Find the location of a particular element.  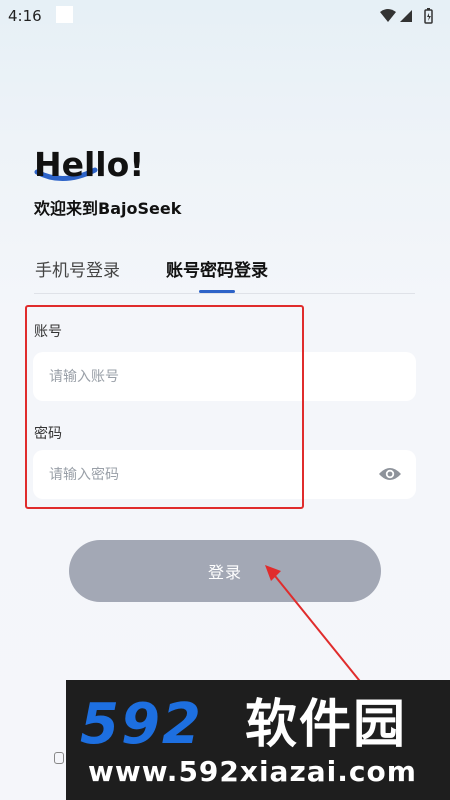

status-icons is located at coordinates (406, 16).